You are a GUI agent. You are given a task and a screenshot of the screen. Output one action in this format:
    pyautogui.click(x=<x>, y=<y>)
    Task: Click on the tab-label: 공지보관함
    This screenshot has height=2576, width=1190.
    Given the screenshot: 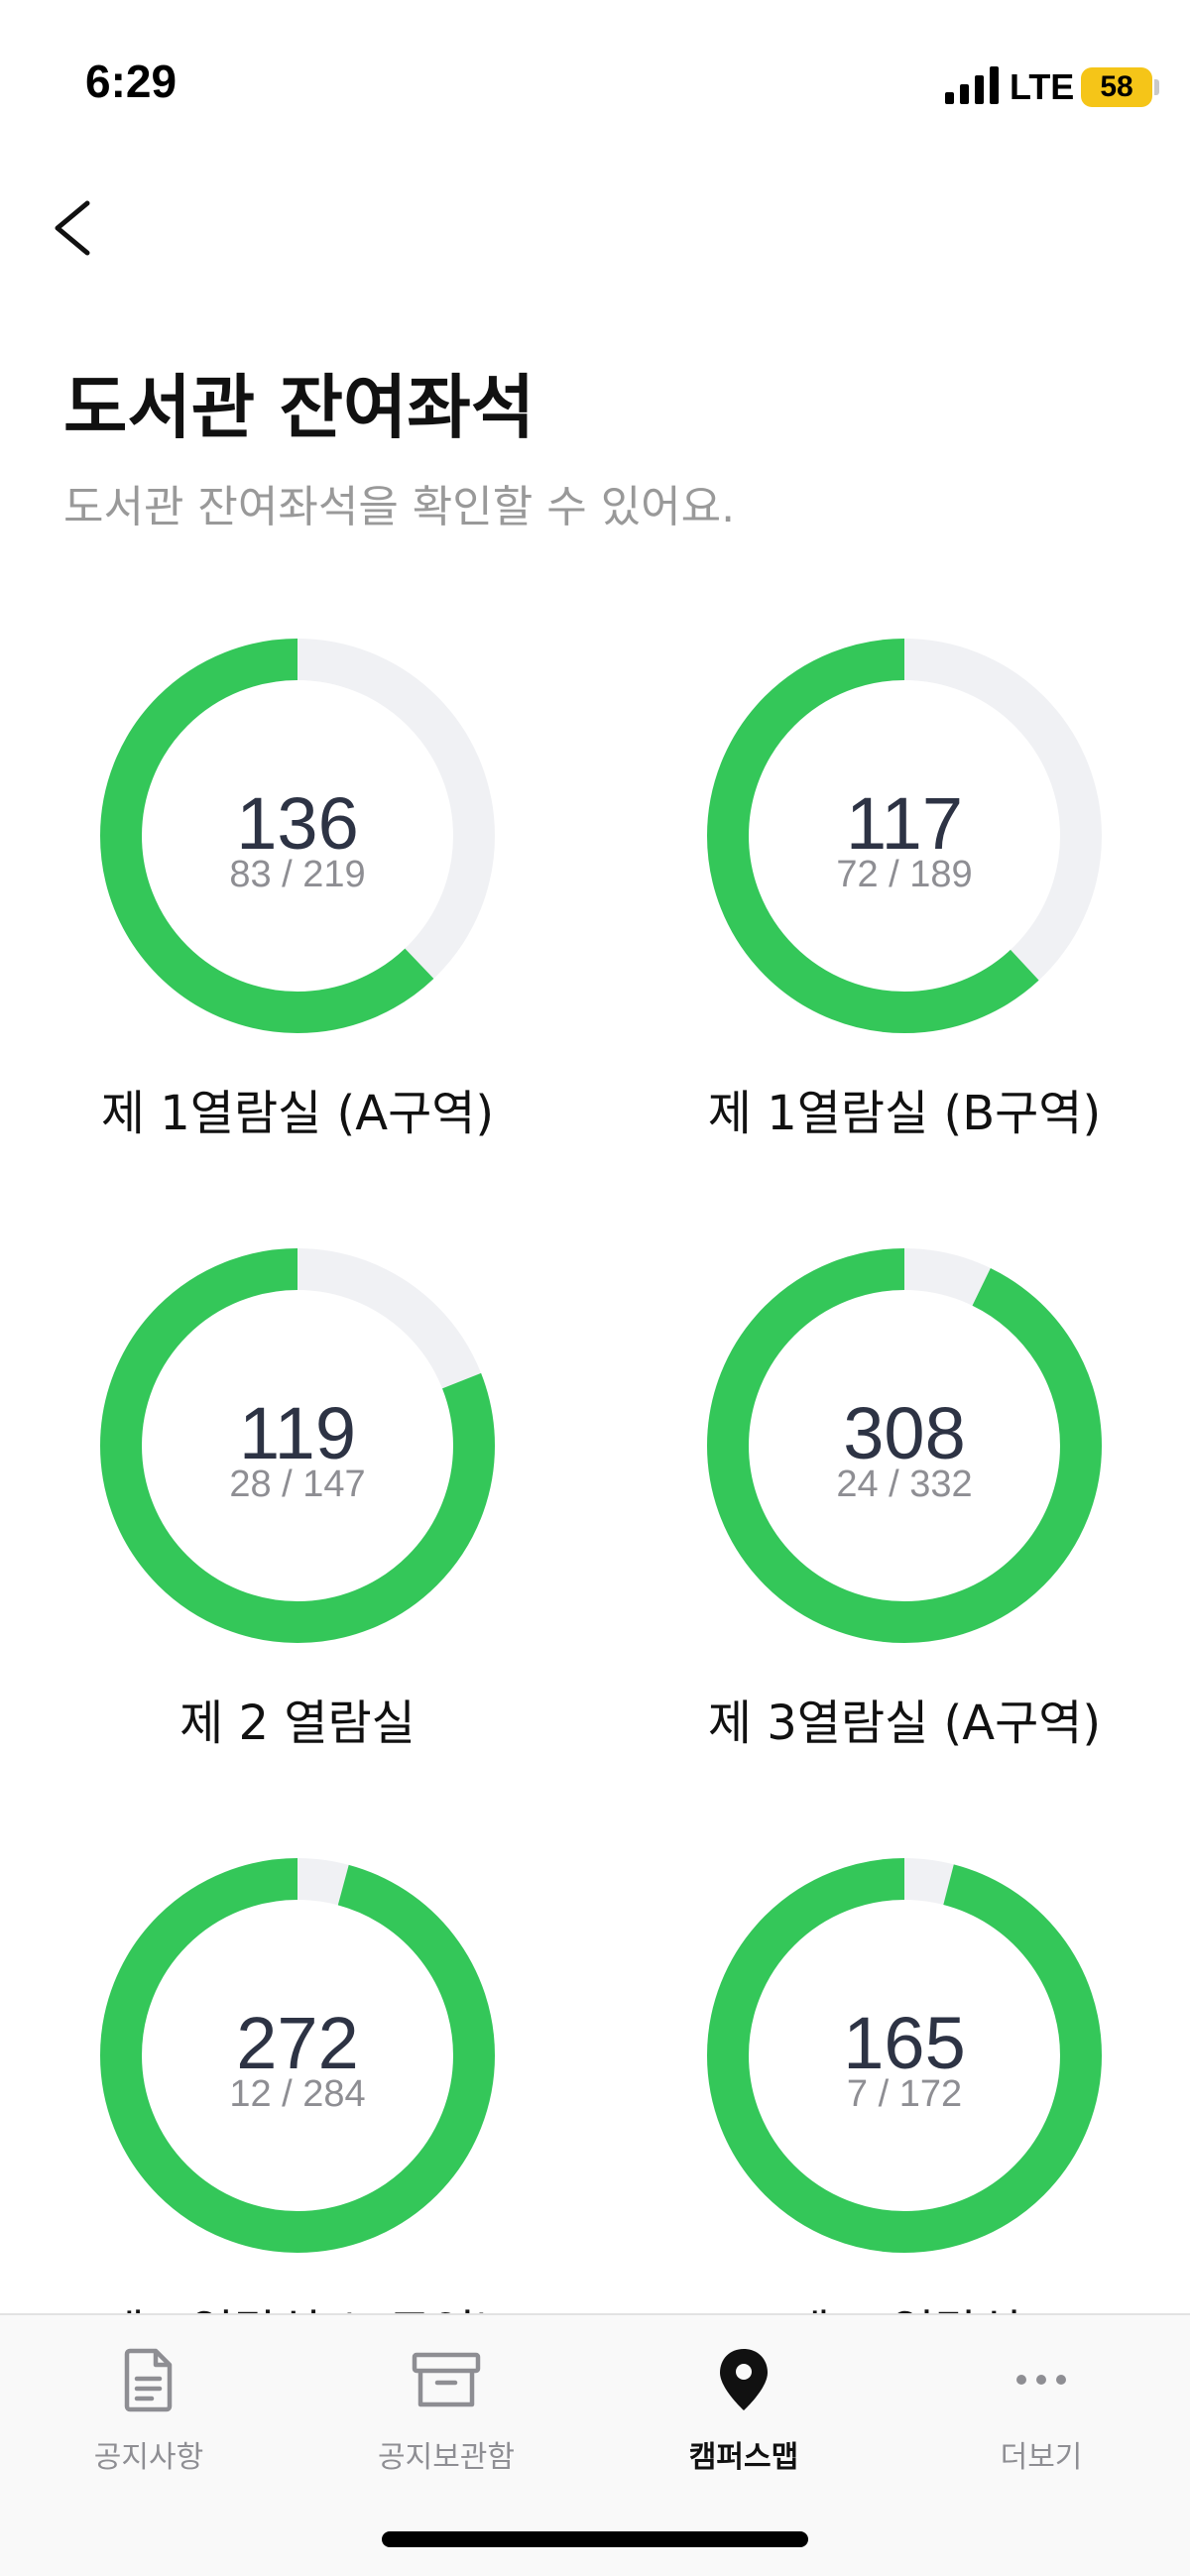 What is the action you would take?
    pyautogui.click(x=446, y=2457)
    